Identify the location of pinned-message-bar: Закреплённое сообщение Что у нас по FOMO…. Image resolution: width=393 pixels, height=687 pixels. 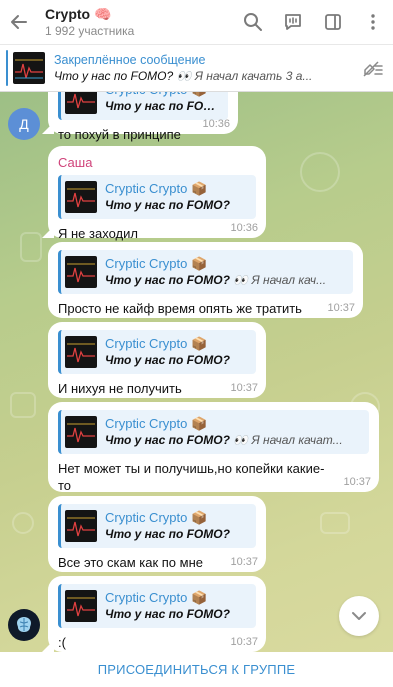
(196, 68).